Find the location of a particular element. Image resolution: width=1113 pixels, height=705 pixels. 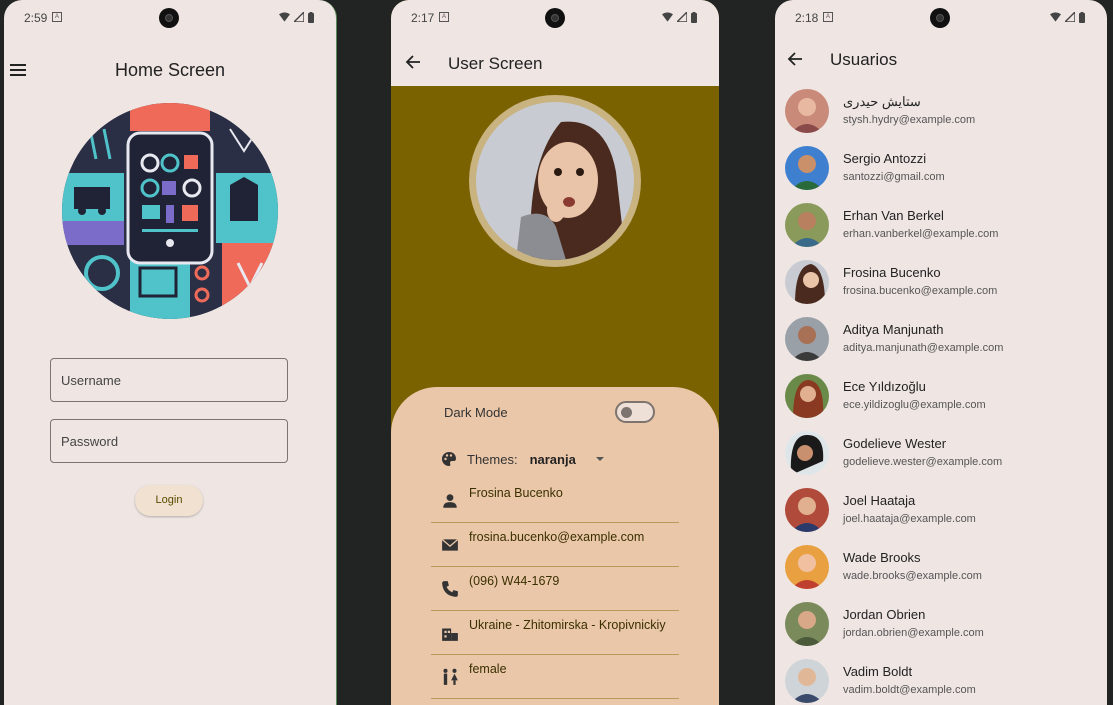

palette-icon is located at coordinates (449, 459).